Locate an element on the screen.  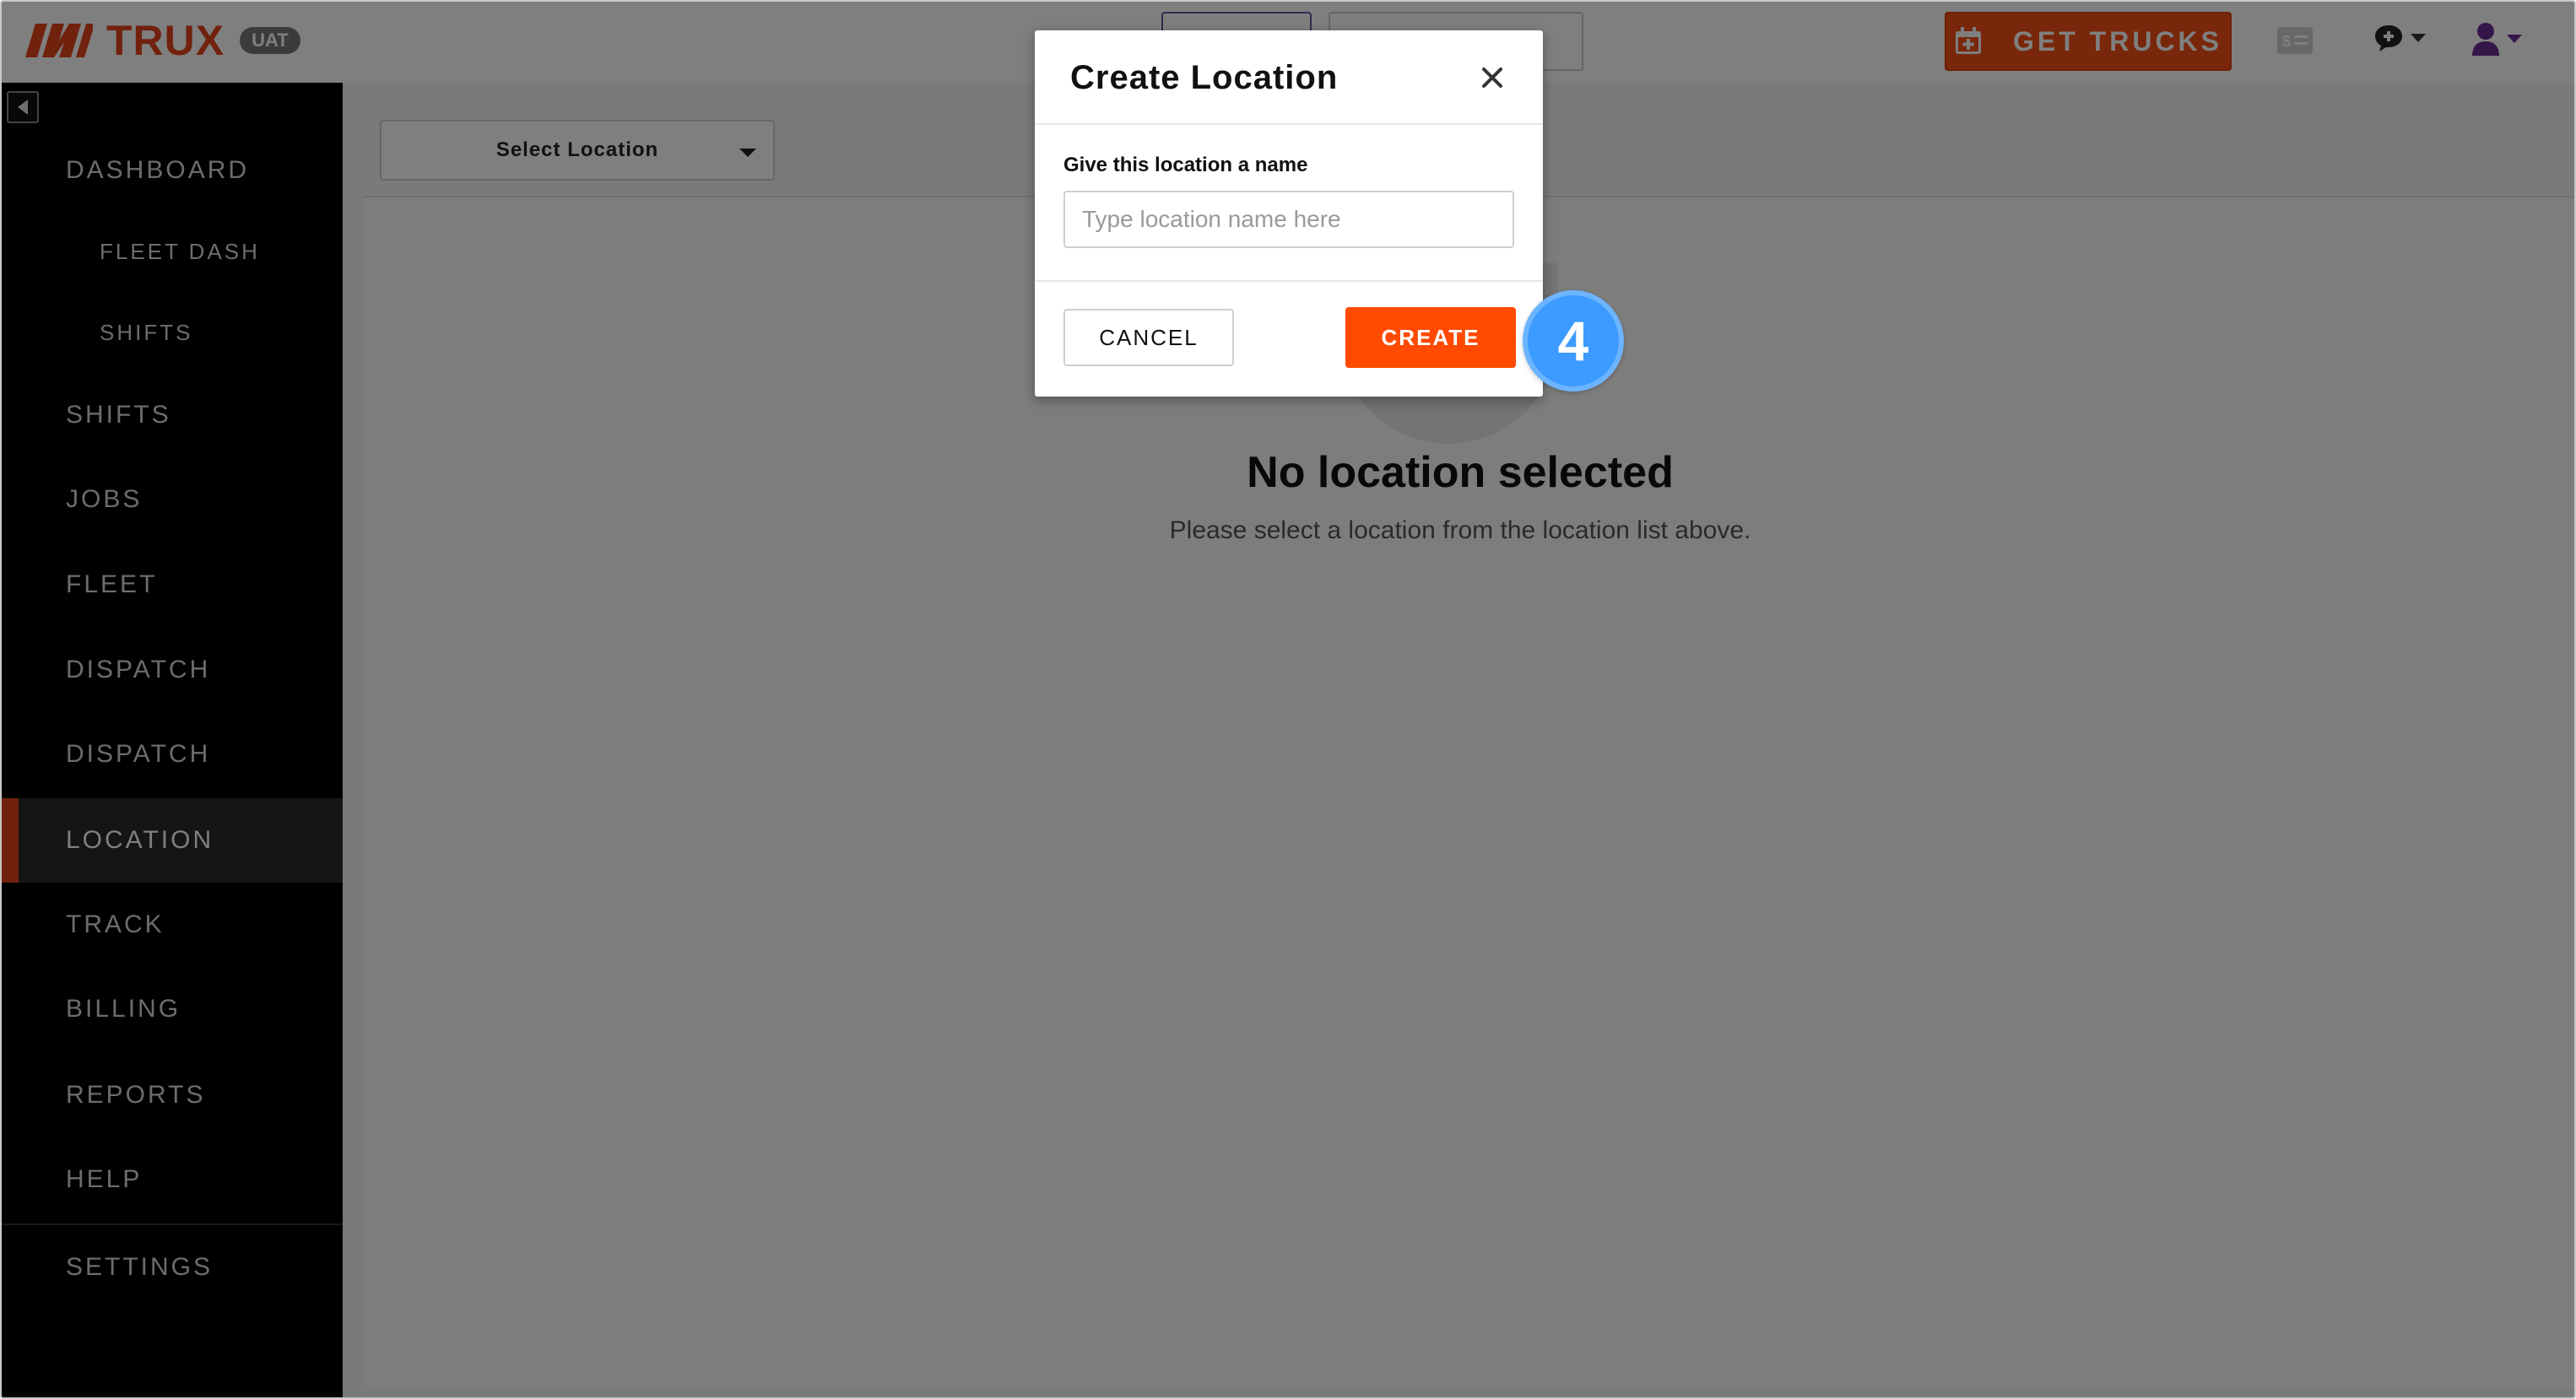
modal-title: Create Location is located at coordinates (1204, 77).